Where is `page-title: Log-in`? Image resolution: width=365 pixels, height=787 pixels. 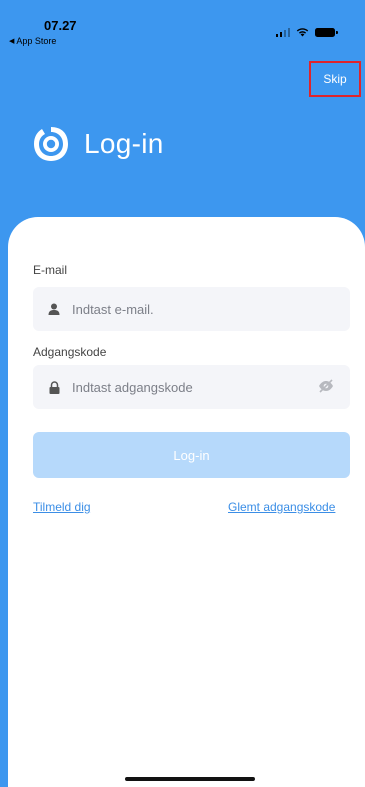
page-title: Log-in is located at coordinates (124, 143).